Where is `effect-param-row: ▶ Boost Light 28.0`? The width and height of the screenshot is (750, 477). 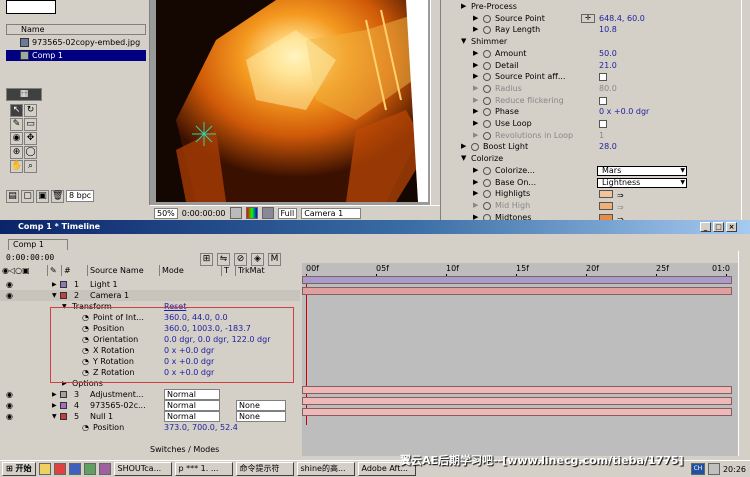
effect-param-row: ▶ Boost Light 28.0 is located at coordinates (594, 147).